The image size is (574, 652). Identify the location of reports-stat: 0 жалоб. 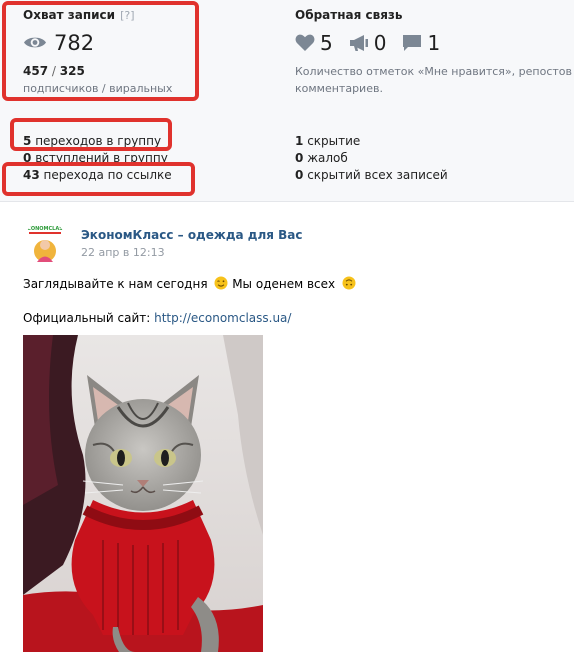
(321, 158).